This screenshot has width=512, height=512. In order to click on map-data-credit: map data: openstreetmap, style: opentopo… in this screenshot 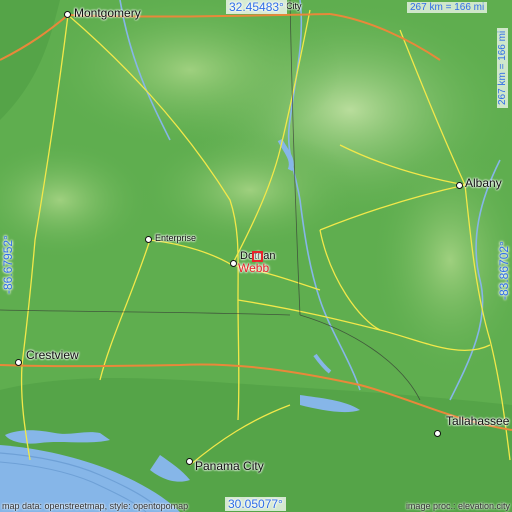, I will do `click(95, 506)`.